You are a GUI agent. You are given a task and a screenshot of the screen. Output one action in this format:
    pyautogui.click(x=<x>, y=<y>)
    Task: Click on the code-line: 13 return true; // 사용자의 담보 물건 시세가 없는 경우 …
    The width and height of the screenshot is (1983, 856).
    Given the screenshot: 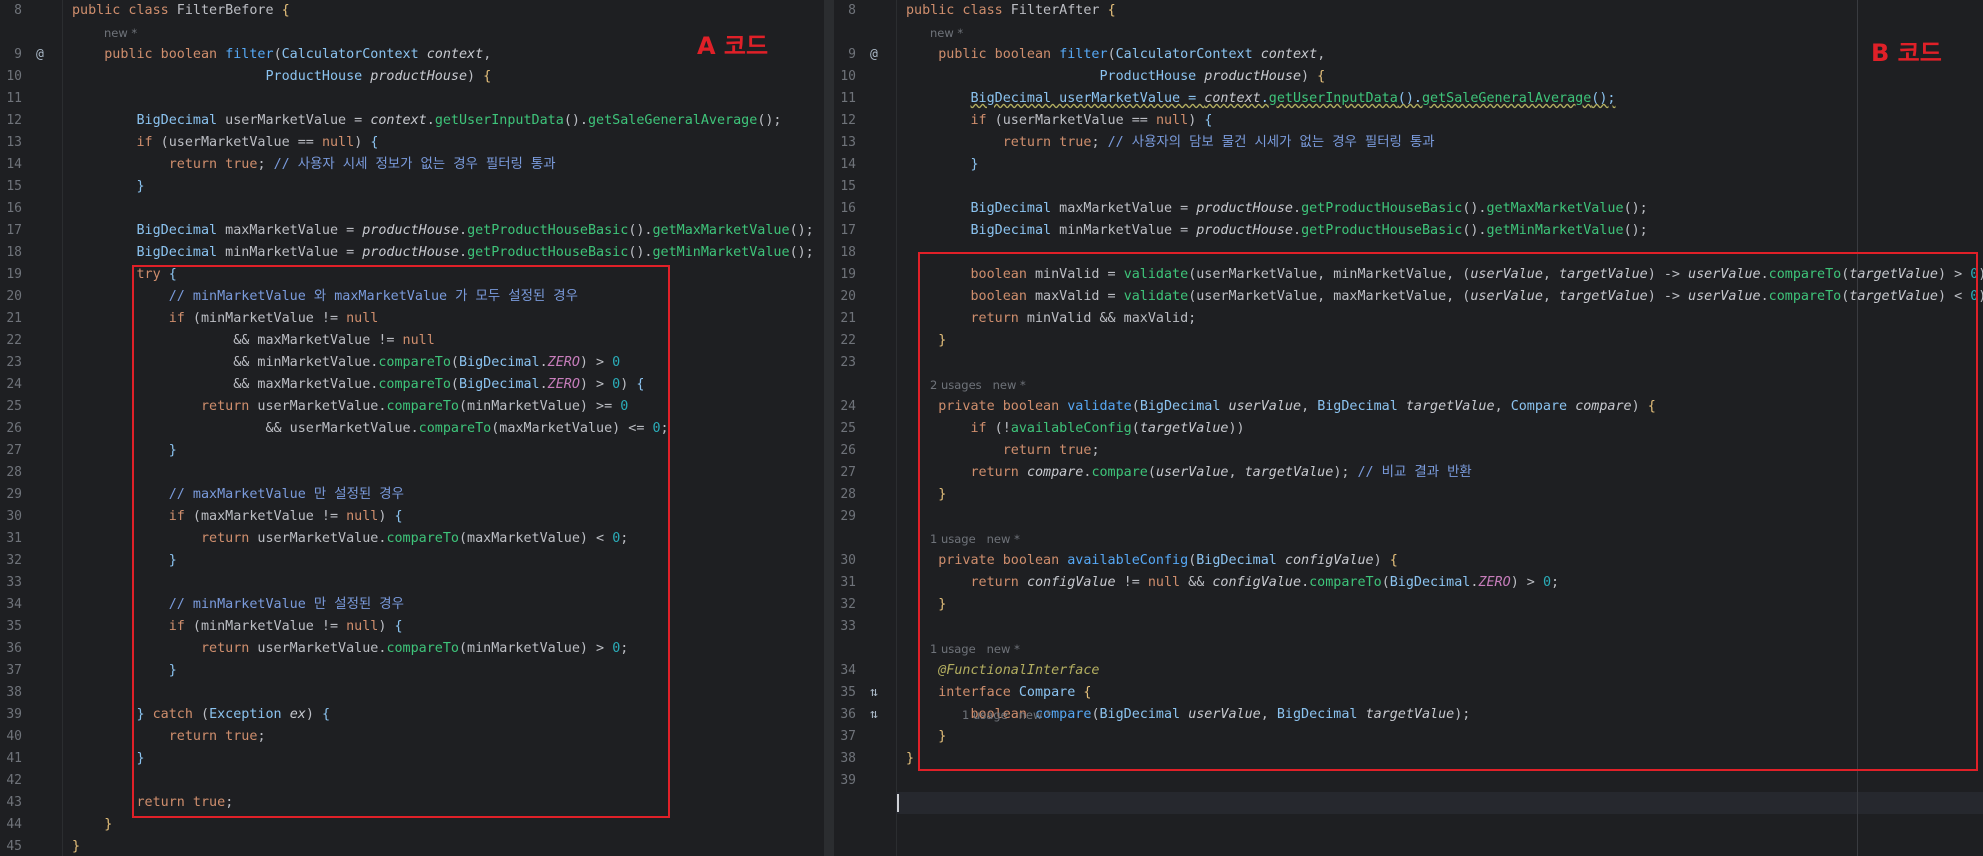 What is the action you would take?
    pyautogui.click(x=1408, y=143)
    